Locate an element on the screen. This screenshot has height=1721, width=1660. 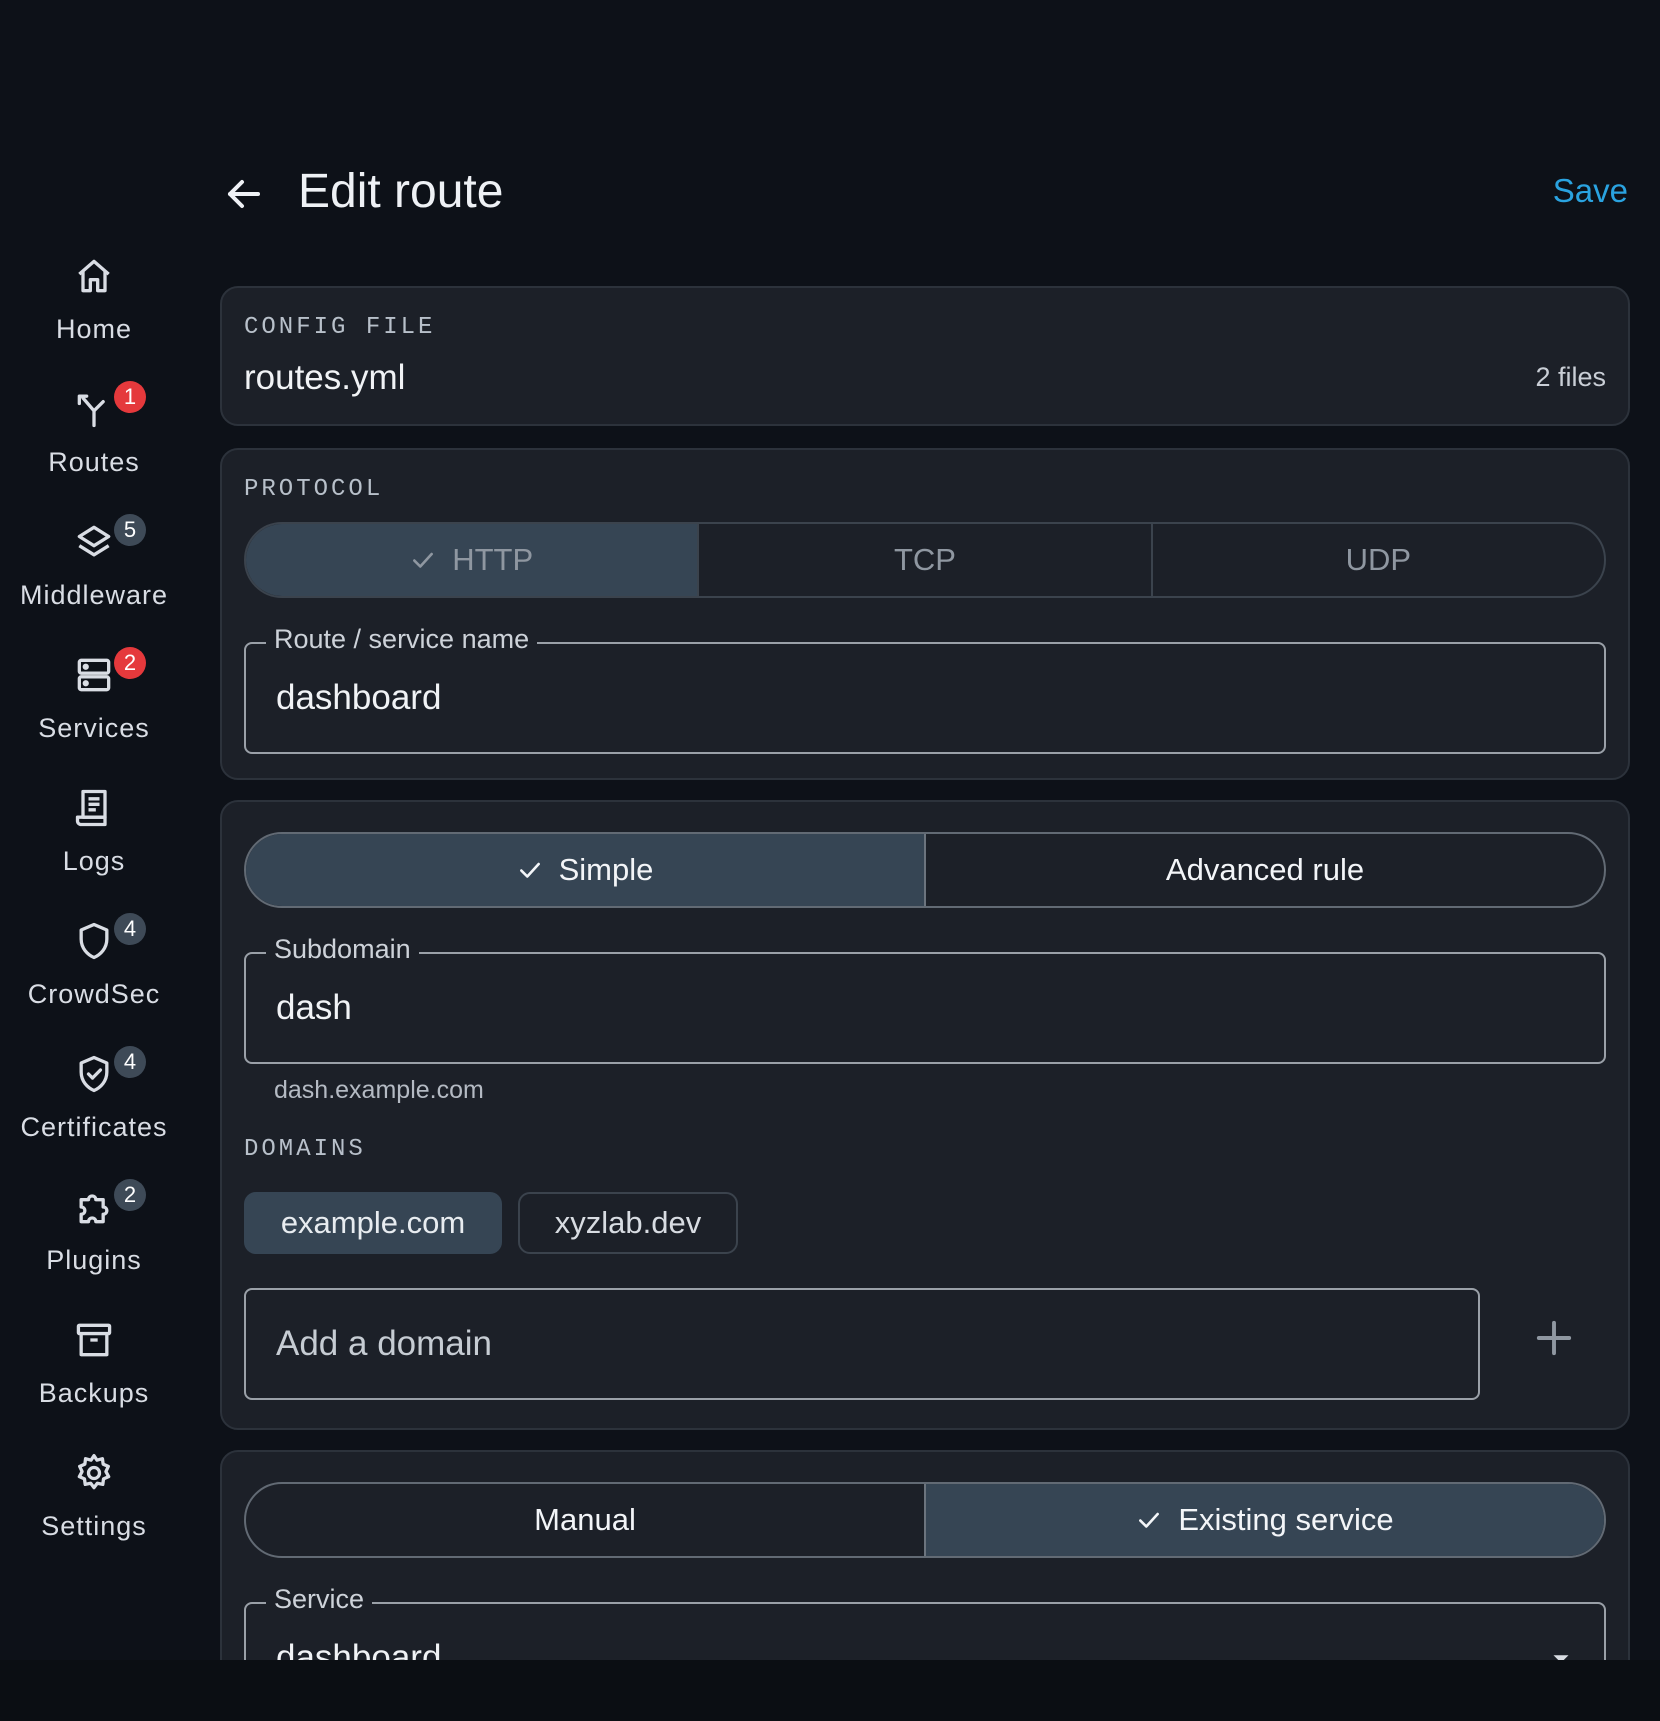
sidebar-item-label: Home is located at coordinates (94, 329).